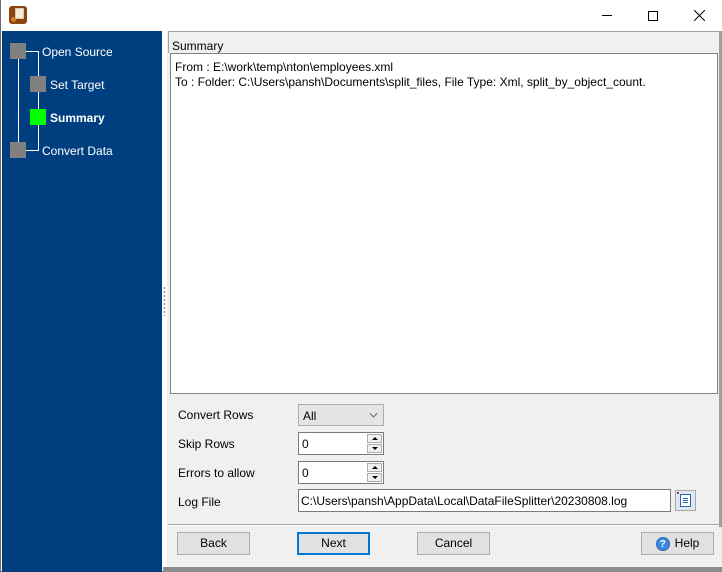 The width and height of the screenshot is (722, 572). Describe the element at coordinates (199, 502) in the screenshot. I see `log-file-label: Log File` at that location.